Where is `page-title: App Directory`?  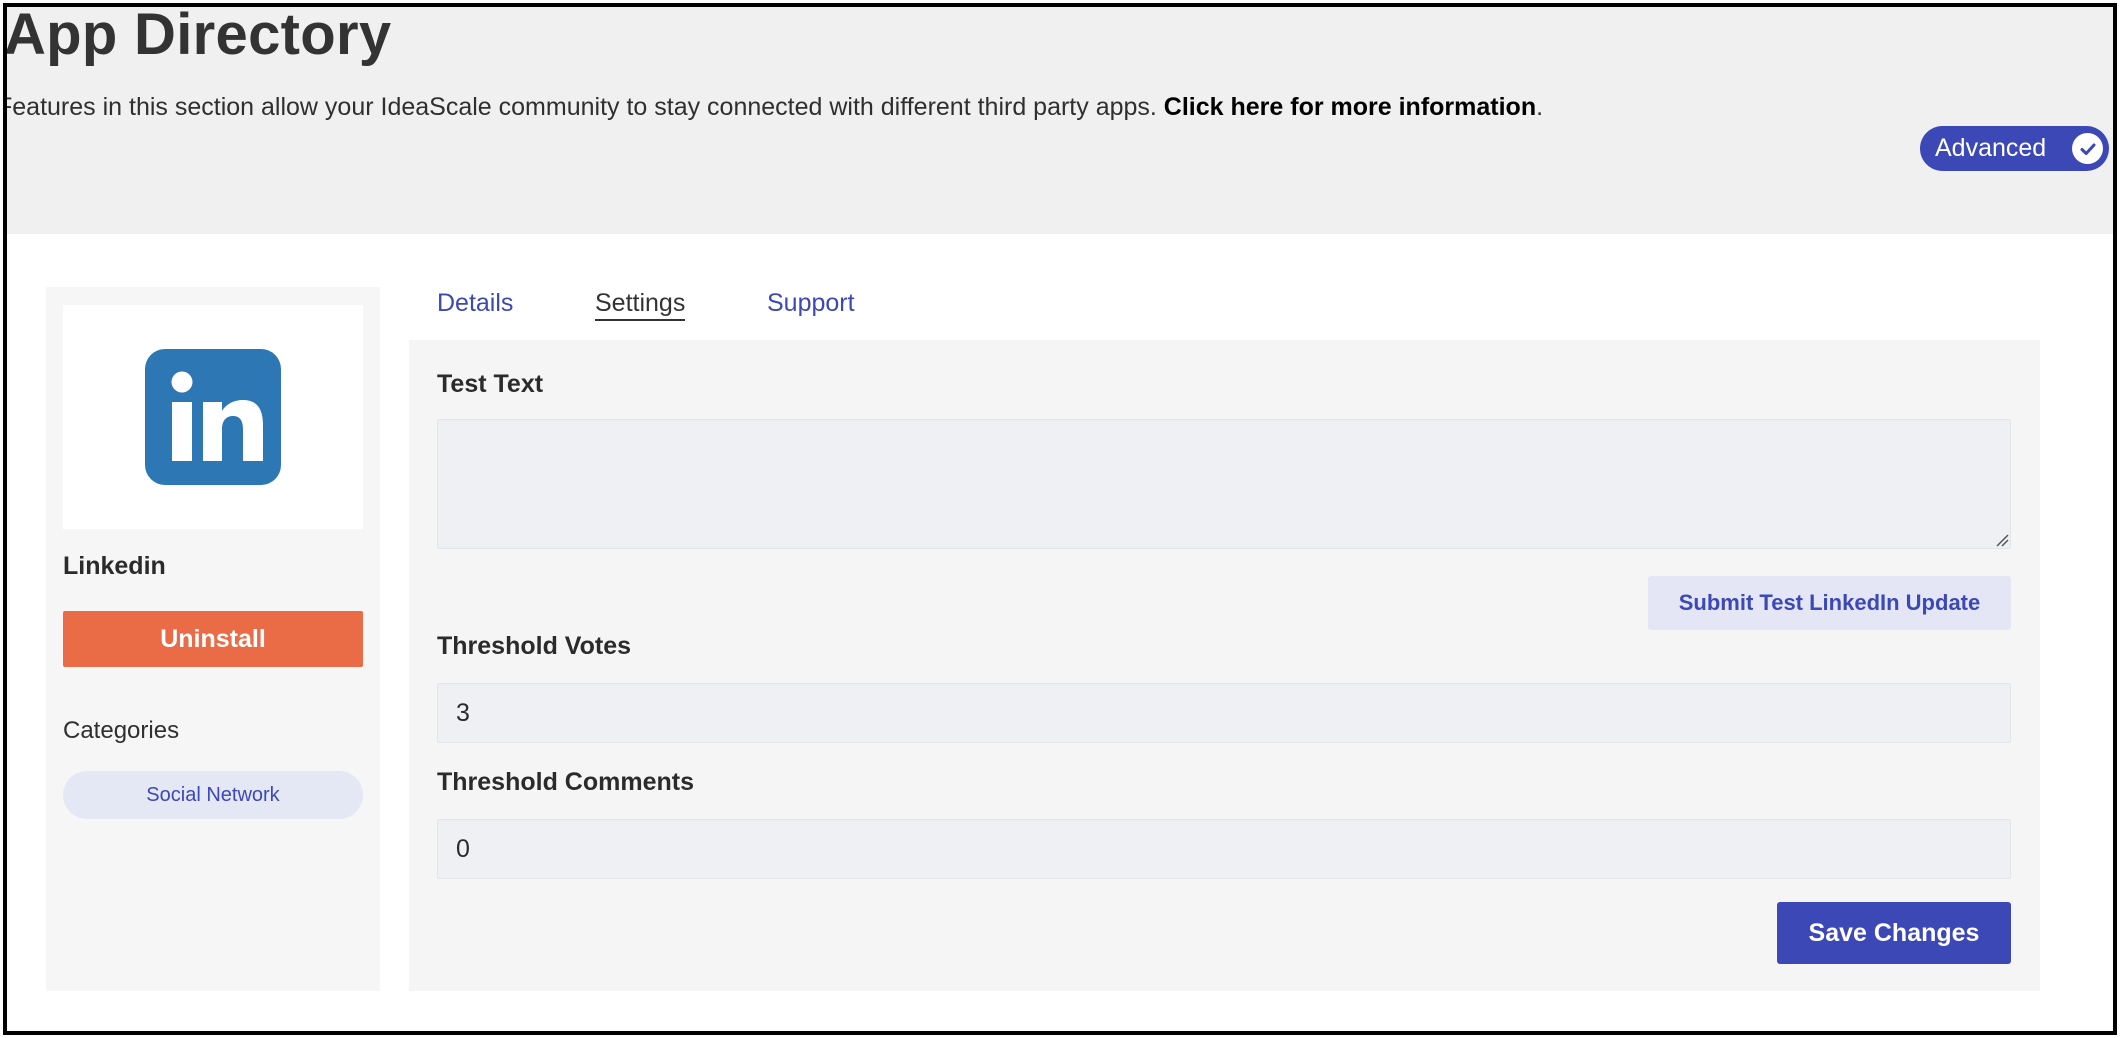 page-title: App Directory is located at coordinates (198, 35).